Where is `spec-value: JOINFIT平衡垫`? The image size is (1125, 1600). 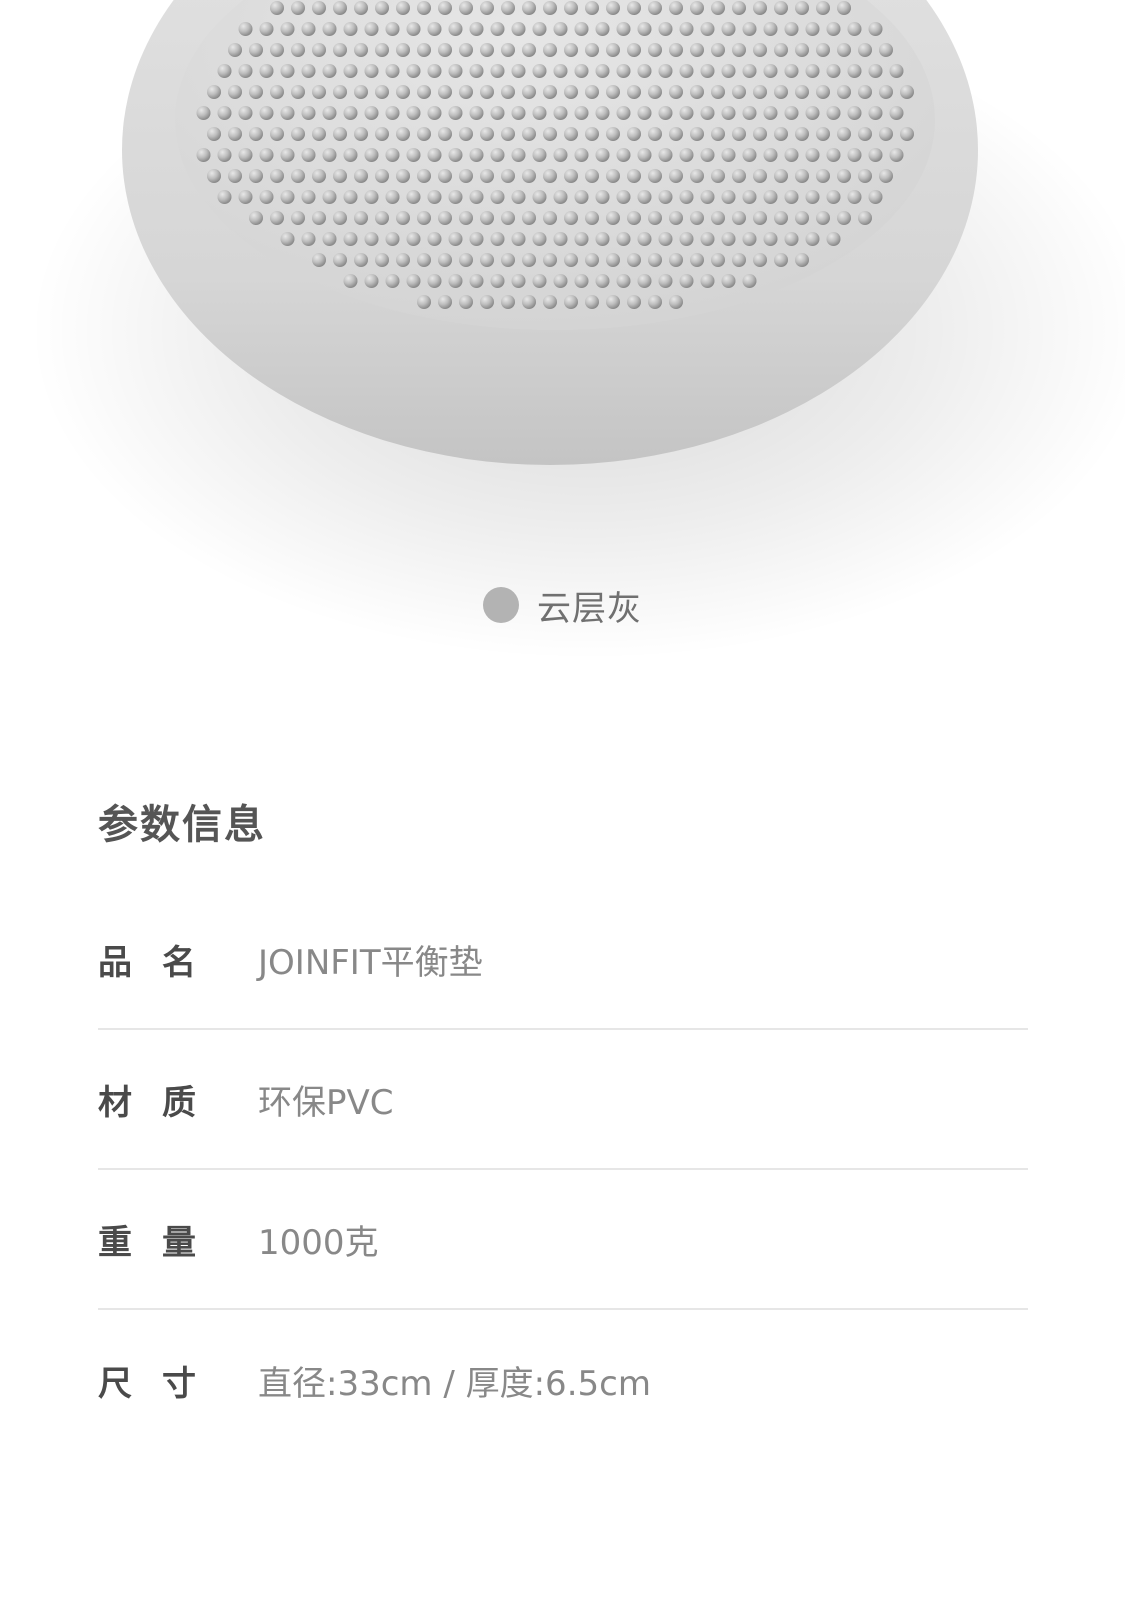
spec-value: JOINFIT平衡垫 is located at coordinates (370, 962).